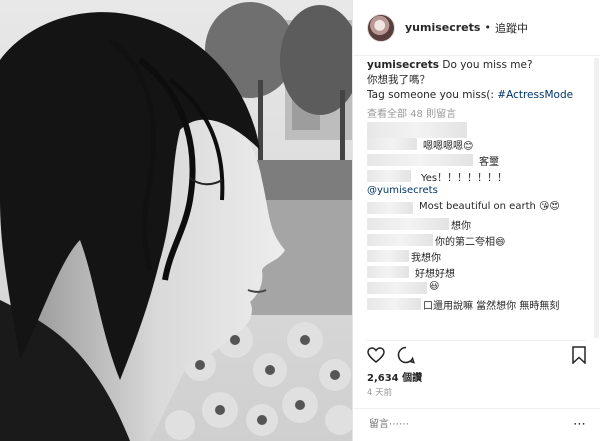  Describe the element at coordinates (476, 354) in the screenshot. I see `action-bar` at that location.